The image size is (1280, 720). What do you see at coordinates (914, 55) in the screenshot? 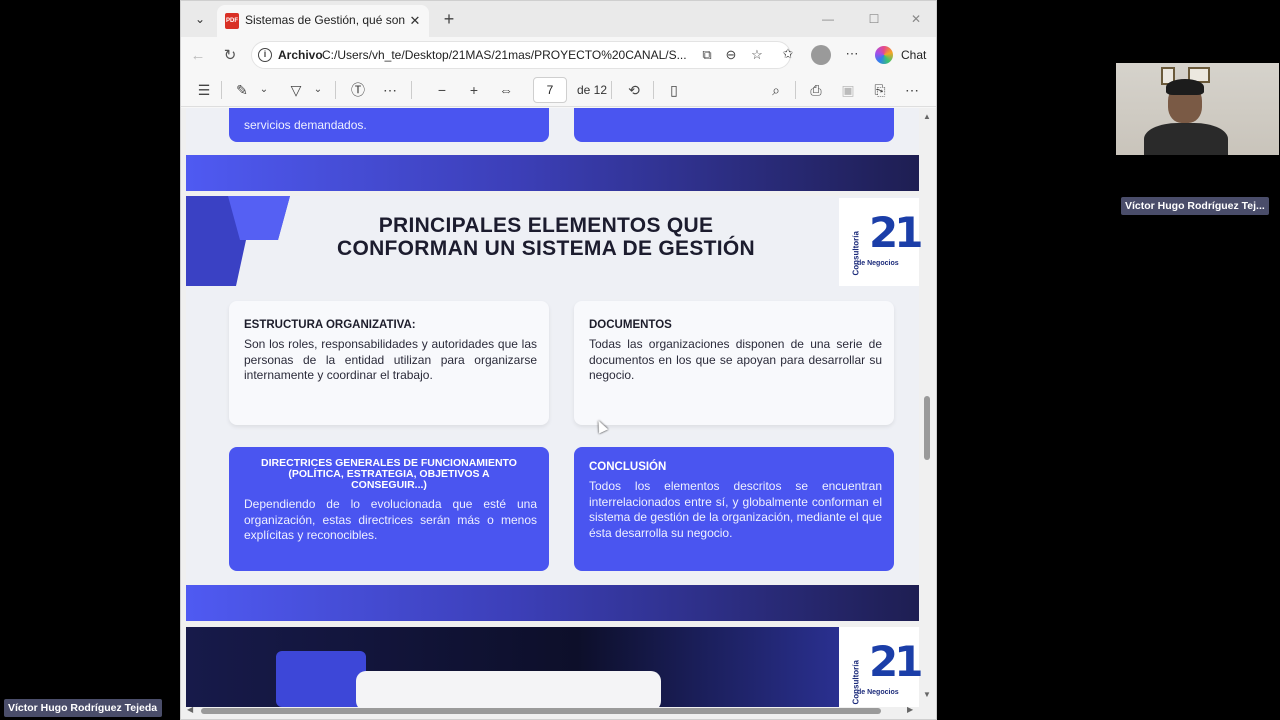
I see `chat-label: Chat` at bounding box center [914, 55].